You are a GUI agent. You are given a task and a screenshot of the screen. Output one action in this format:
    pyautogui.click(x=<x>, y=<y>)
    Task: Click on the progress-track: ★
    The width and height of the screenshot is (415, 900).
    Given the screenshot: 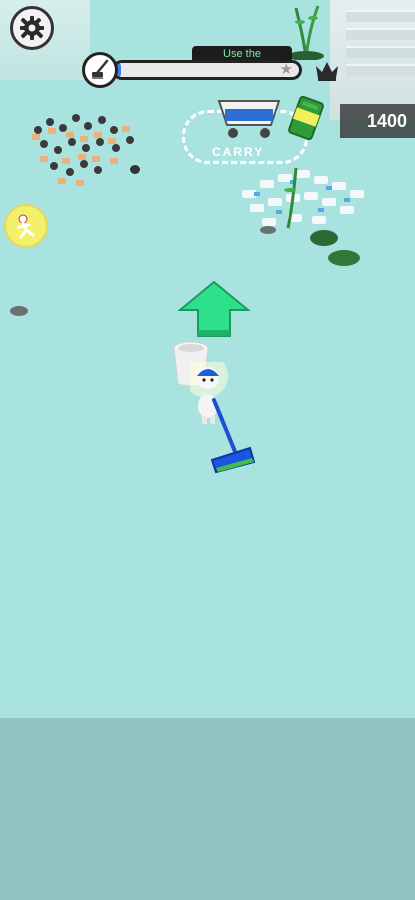 What is the action you would take?
    pyautogui.click(x=207, y=70)
    